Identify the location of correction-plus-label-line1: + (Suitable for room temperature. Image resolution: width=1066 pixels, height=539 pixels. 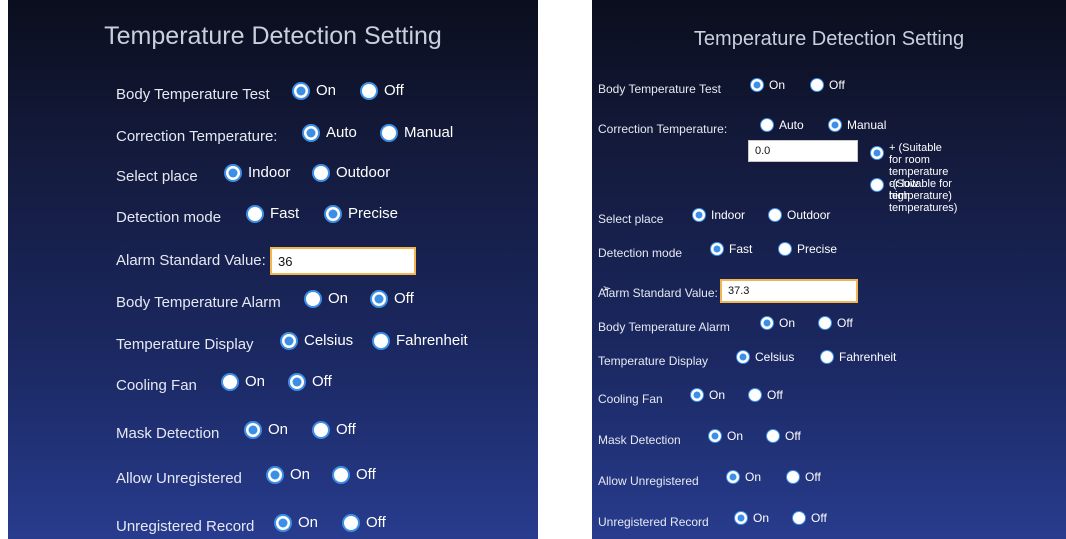
(919, 160).